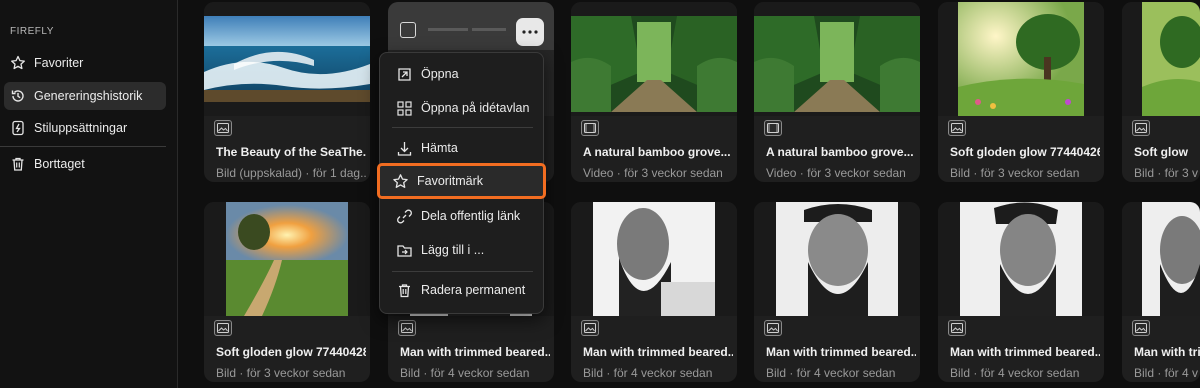 The image size is (1200, 388). I want to click on sidebar-item-label: Borttaget, so click(59, 164).